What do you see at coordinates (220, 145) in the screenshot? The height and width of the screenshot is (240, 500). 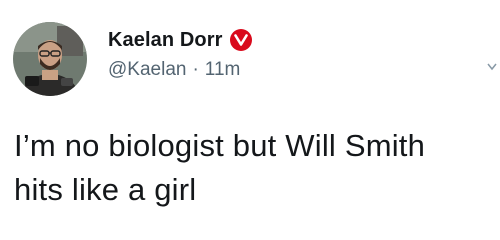 I see `tweet-text-line: I’m no biologist but Will Smith` at bounding box center [220, 145].